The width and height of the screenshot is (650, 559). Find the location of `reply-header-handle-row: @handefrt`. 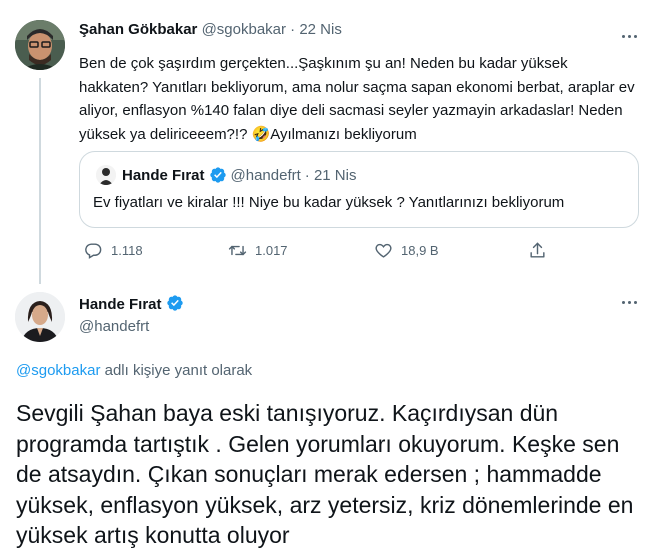

reply-header-handle-row: @handefrt is located at coordinates (114, 326).